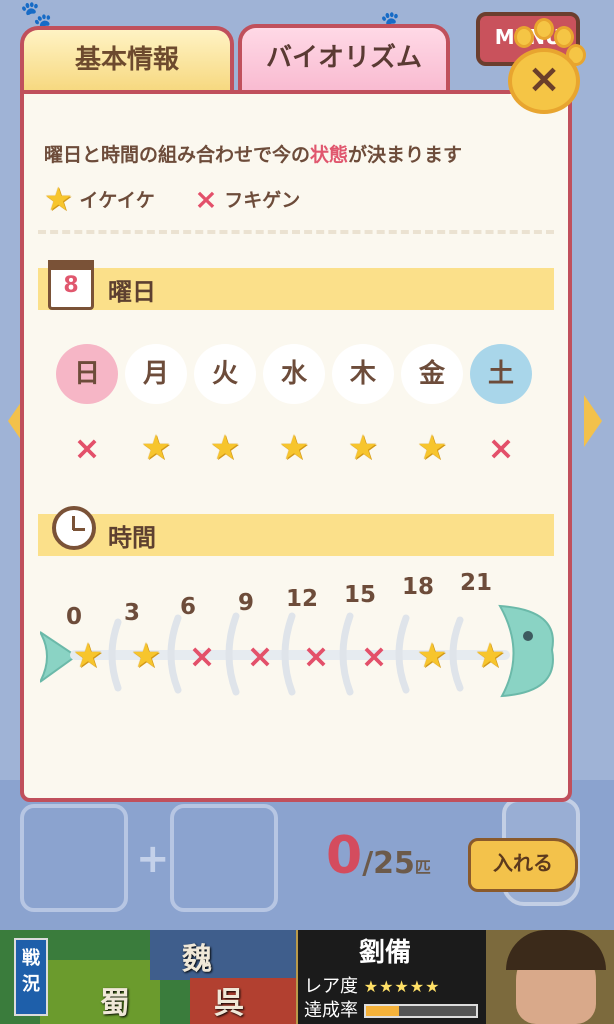 The image size is (614, 1024). Describe the element at coordinates (501, 374) in the screenshot. I see `weekday-6: 土` at that location.